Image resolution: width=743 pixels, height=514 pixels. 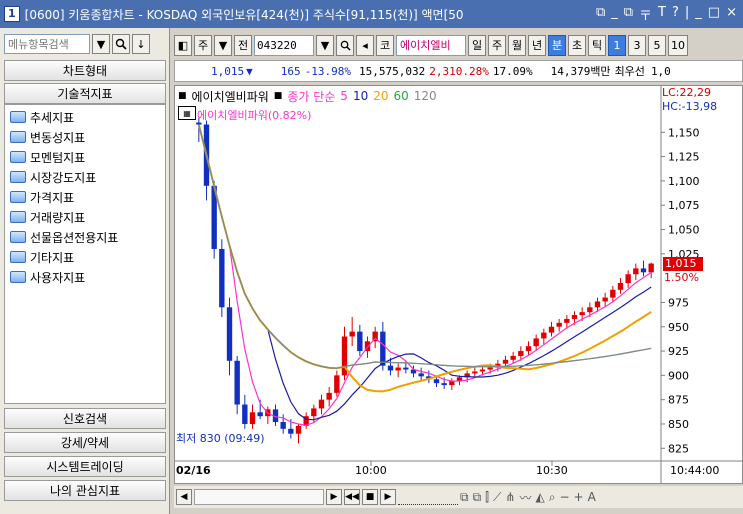 I want to click on zoom-out-icon: −, so click(x=564, y=497).